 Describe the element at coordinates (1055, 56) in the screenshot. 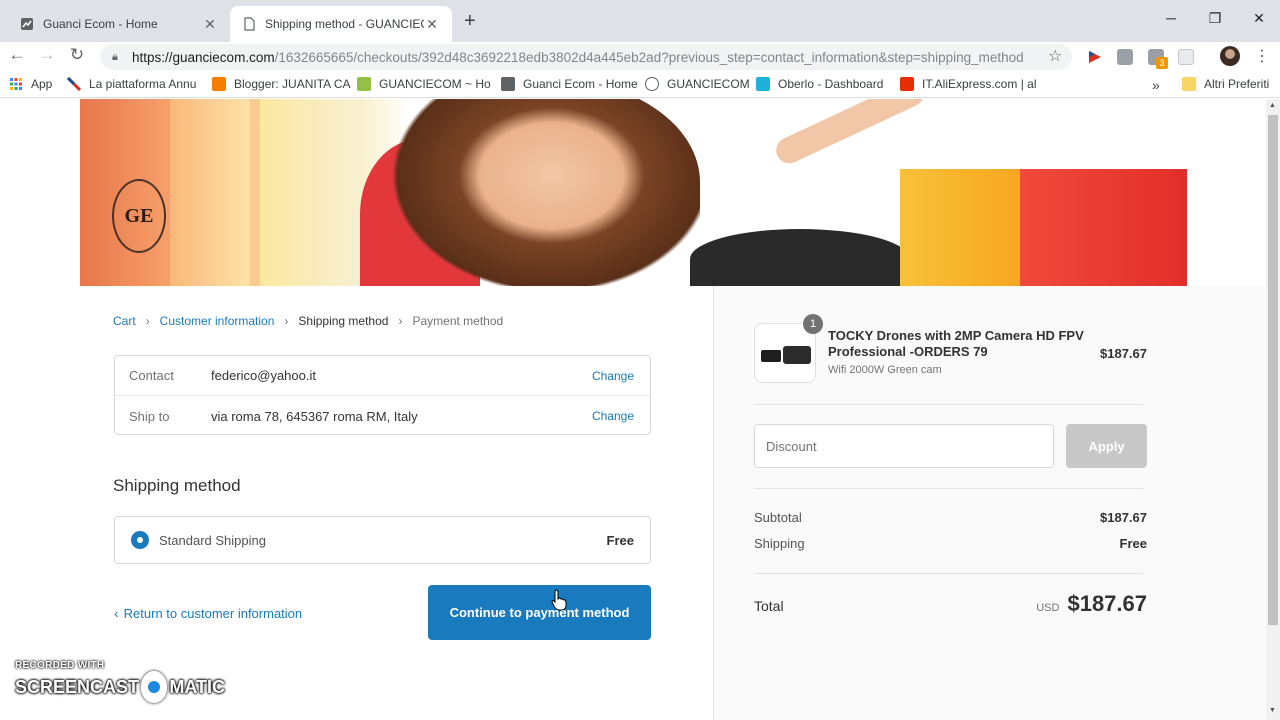

I see `bookmark-star-icon: ☆` at that location.